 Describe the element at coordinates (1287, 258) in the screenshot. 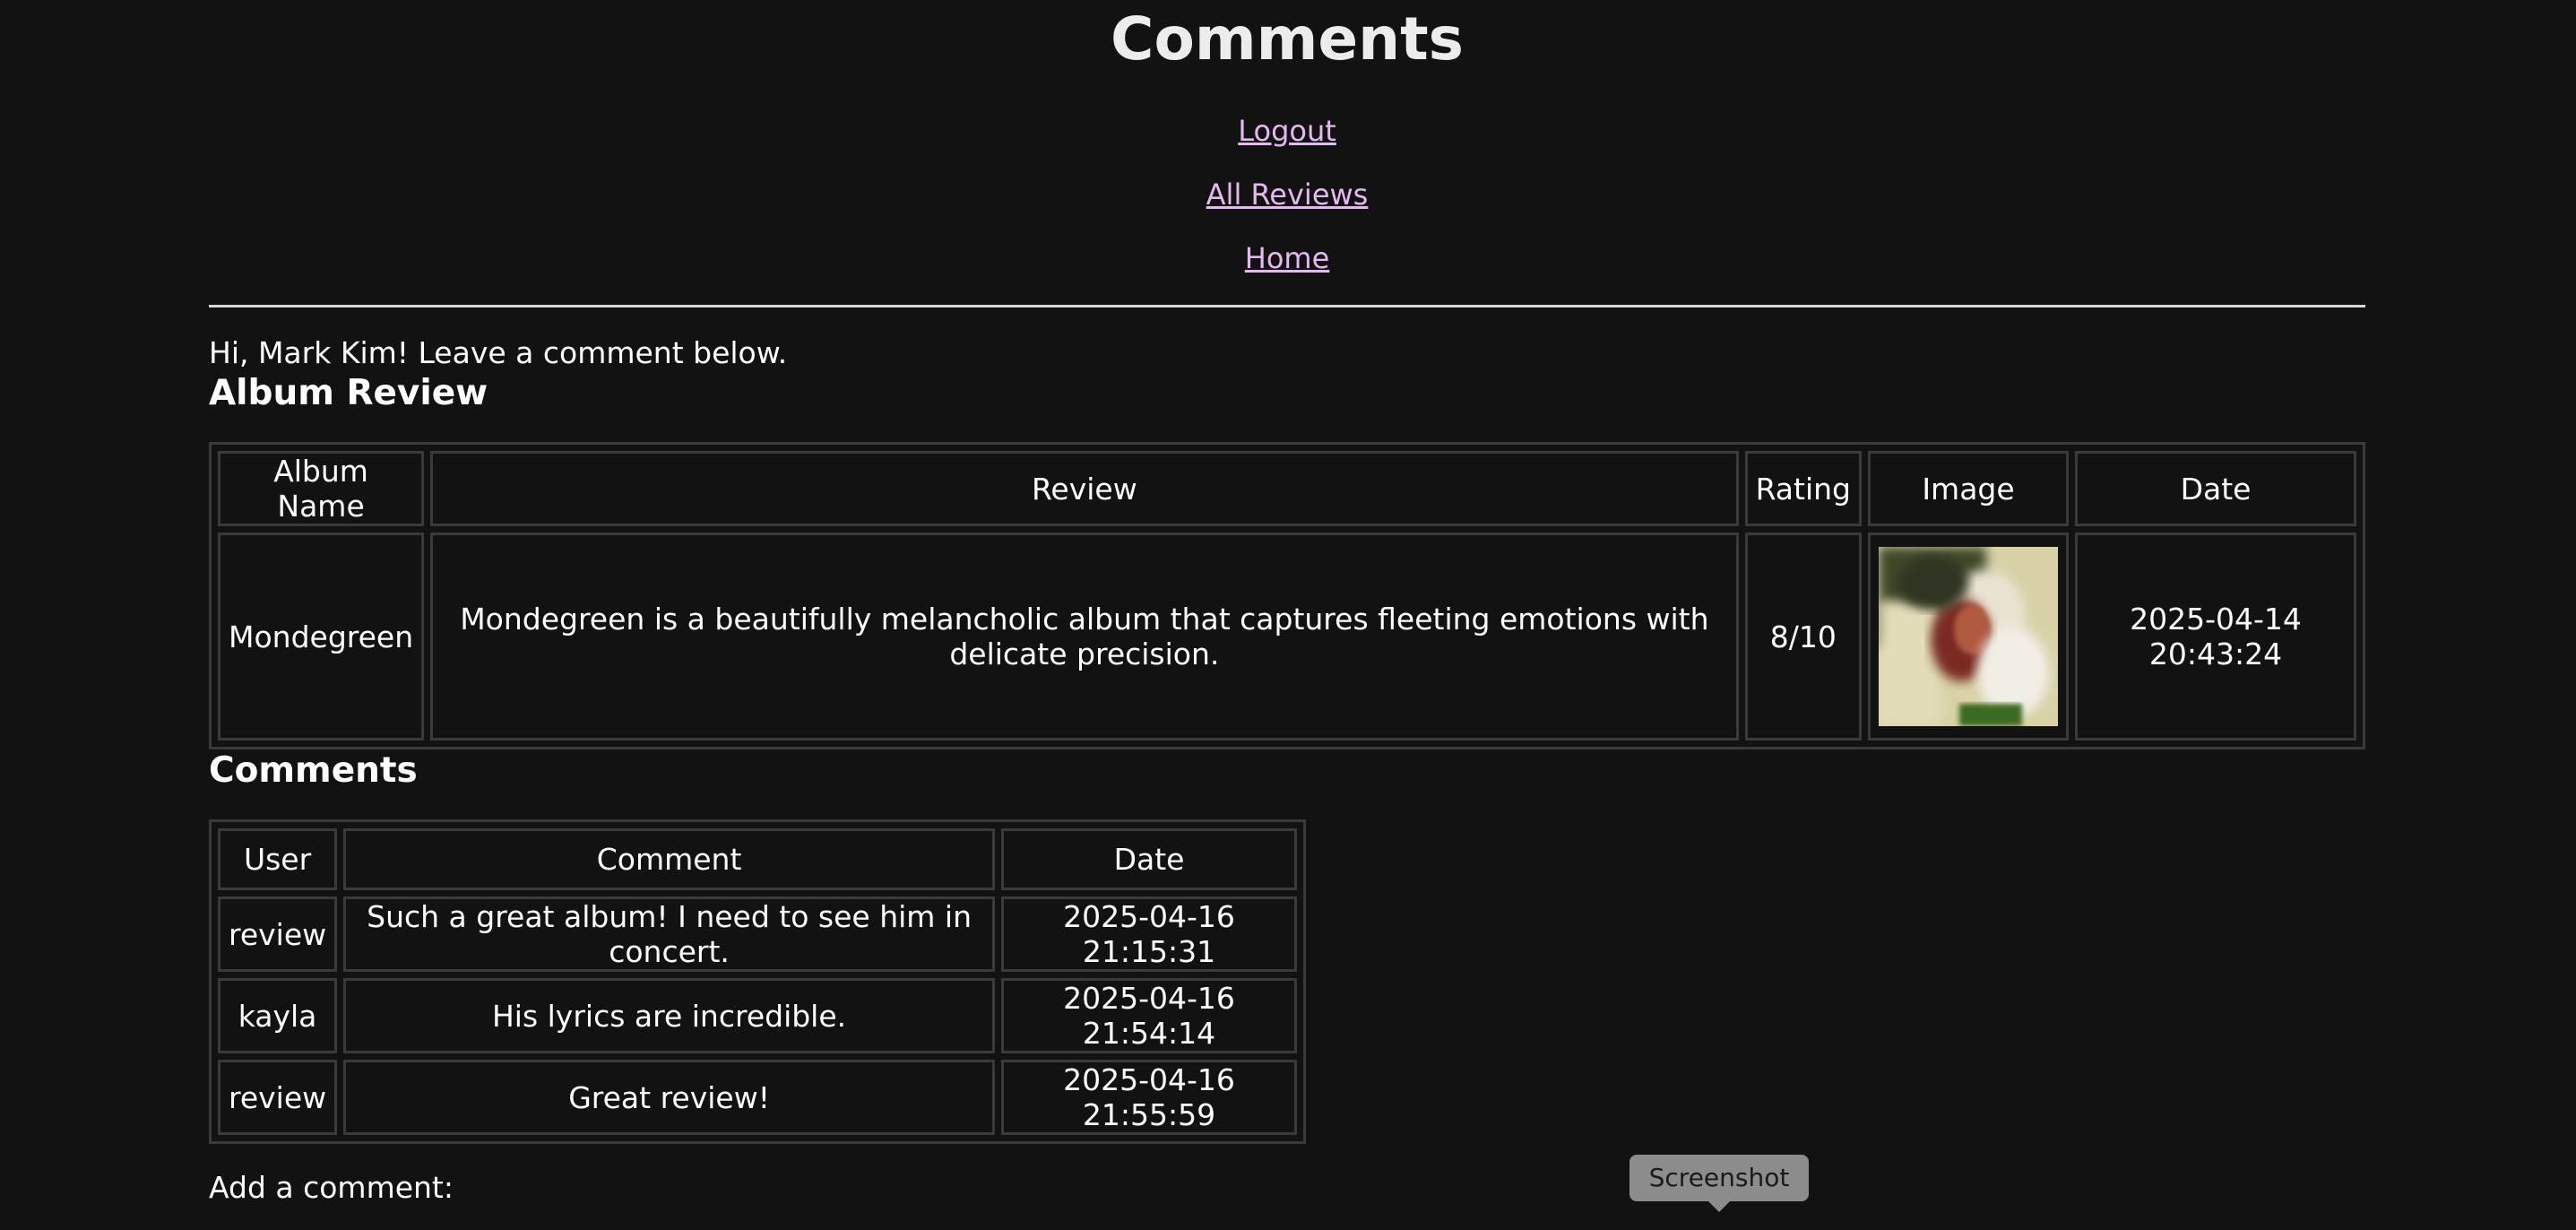

I see `home-link: Home` at that location.